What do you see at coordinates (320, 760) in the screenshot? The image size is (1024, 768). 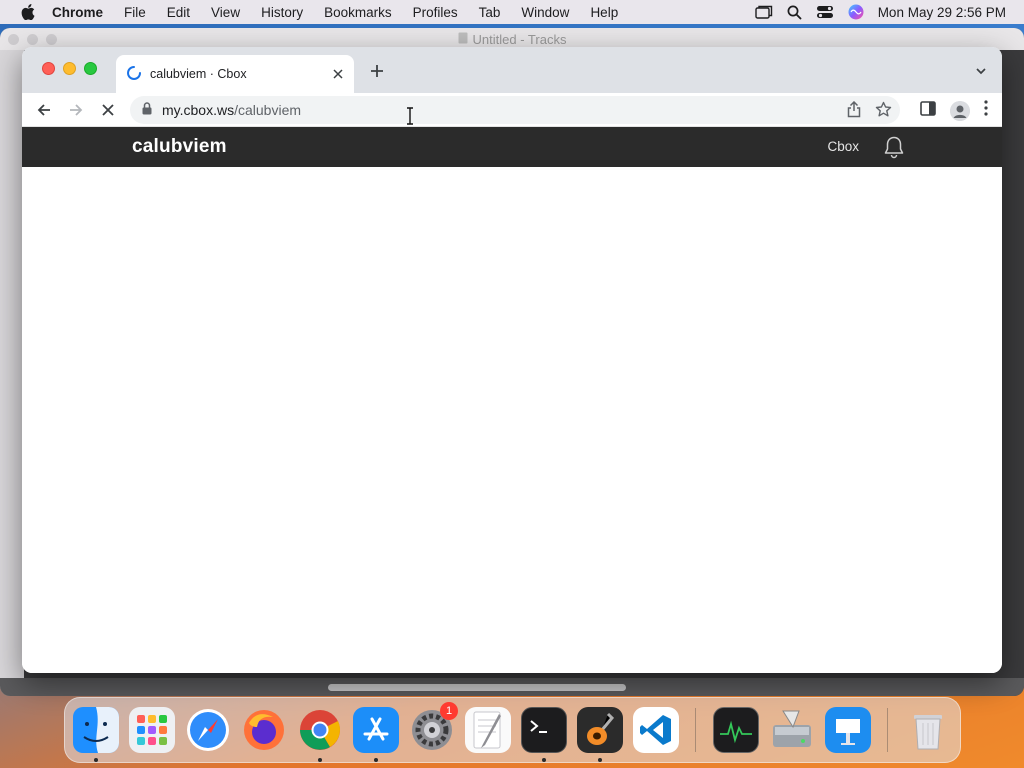 I see `chrome-running-indicator` at bounding box center [320, 760].